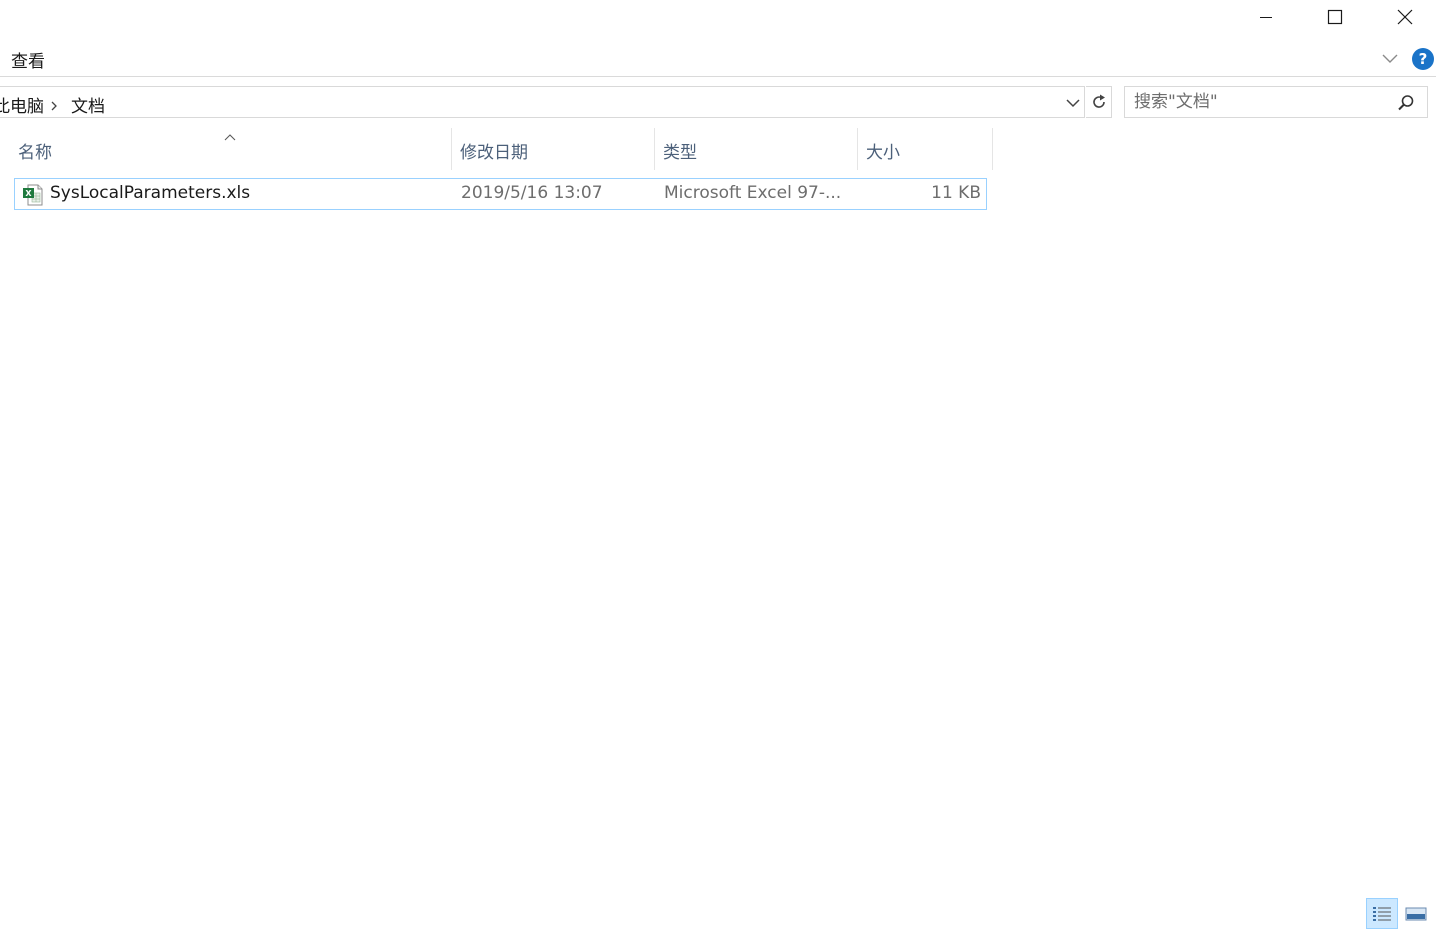  What do you see at coordinates (925, 149) in the screenshot?
I see `column-header-size: 大小` at bounding box center [925, 149].